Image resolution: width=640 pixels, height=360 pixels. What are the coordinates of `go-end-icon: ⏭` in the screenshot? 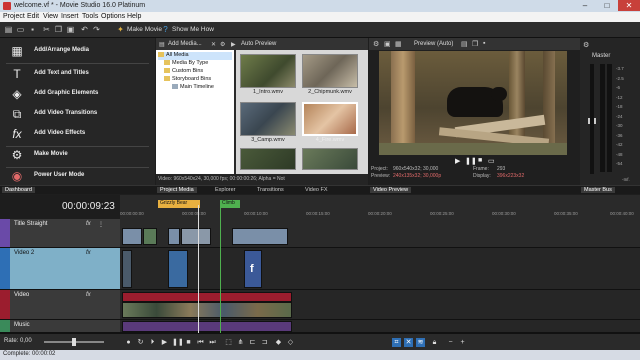 It's located at (212, 342).